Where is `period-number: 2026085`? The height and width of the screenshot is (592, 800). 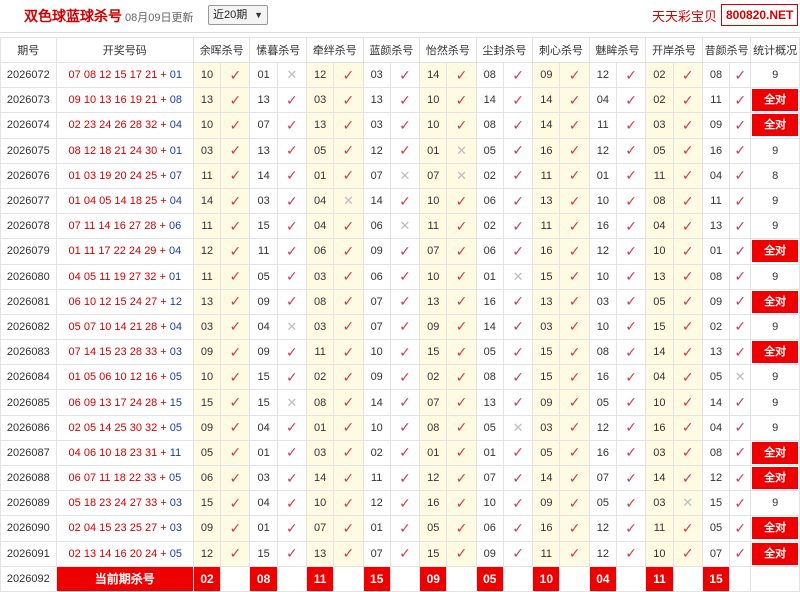 period-number: 2026085 is located at coordinates (28, 402).